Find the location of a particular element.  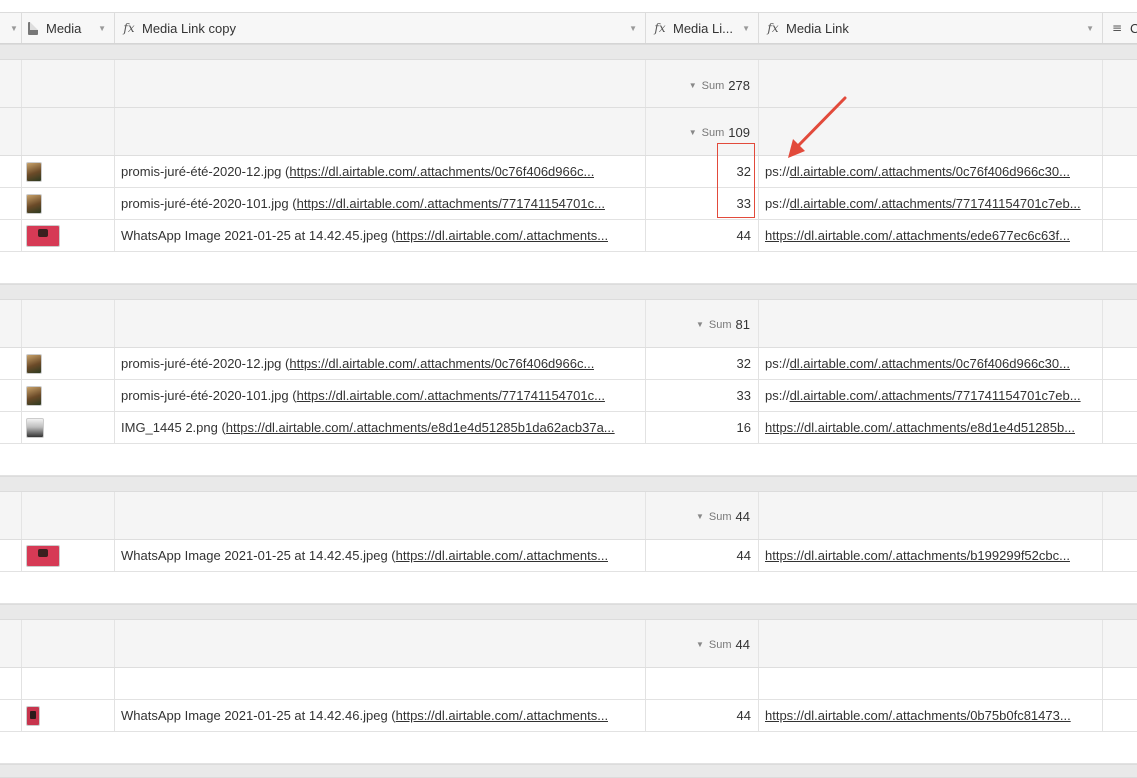

media-length-cell: 32 is located at coordinates (702, 363).